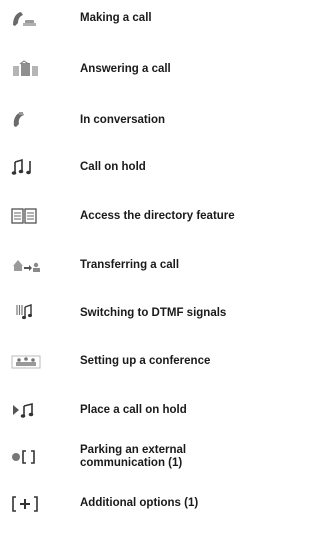 The width and height of the screenshot is (320, 542). I want to click on music-notes-hold-icon, so click(27, 167).